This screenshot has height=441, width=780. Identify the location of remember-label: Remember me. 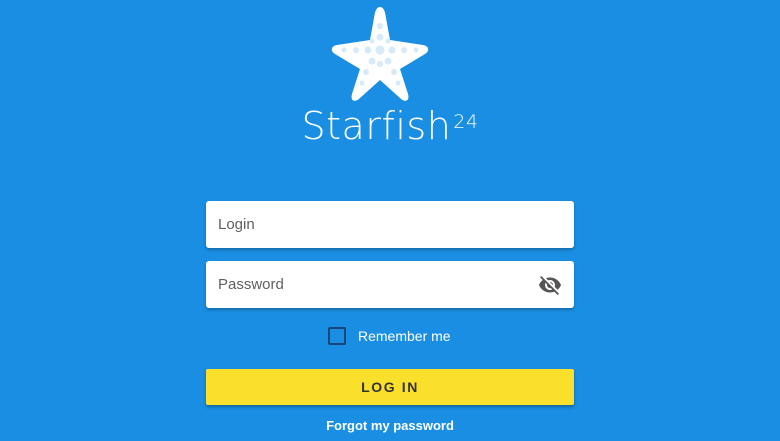
(404, 336).